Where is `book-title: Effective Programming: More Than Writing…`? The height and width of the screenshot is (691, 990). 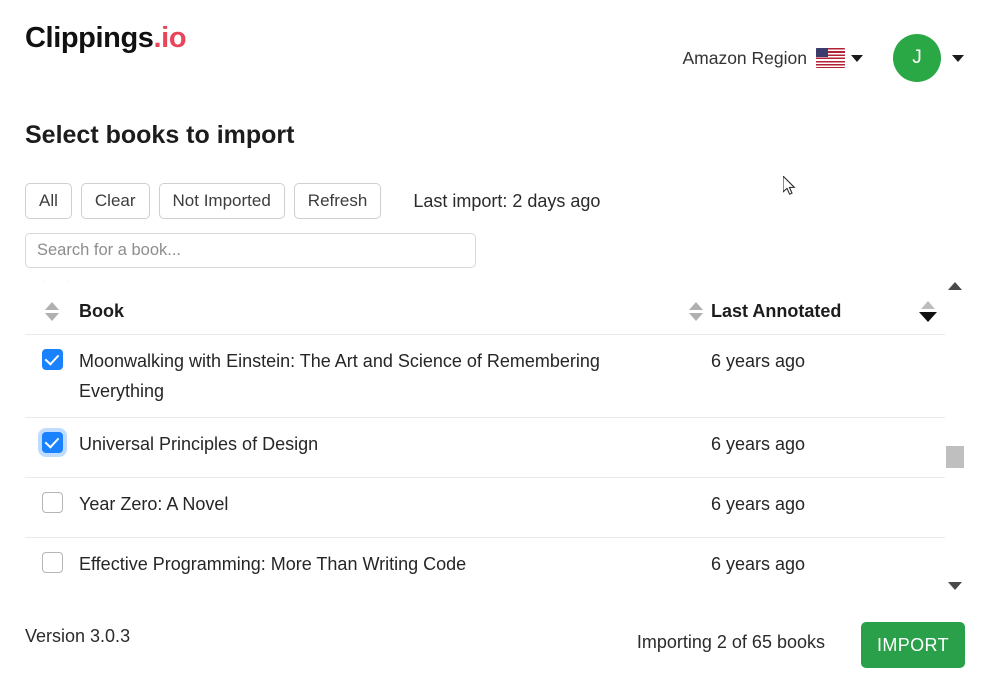
book-title: Effective Programming: More Than Writing… is located at coordinates (273, 564).